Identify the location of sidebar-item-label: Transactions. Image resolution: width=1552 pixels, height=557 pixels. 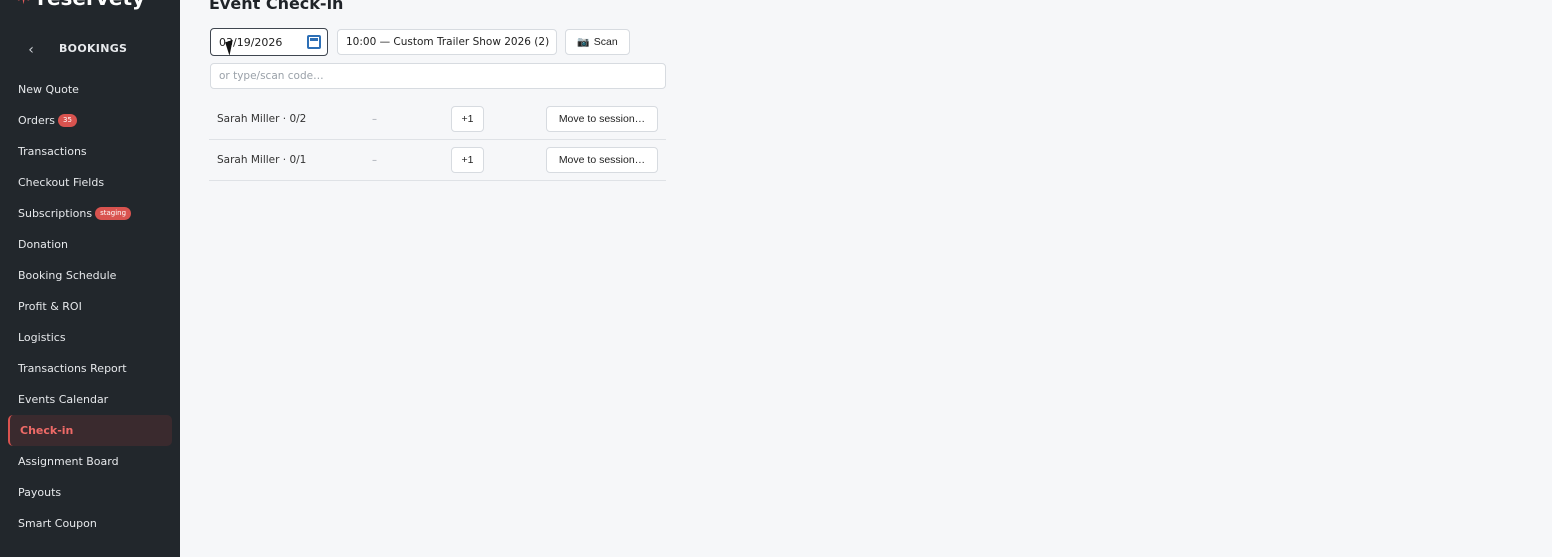
(52, 151).